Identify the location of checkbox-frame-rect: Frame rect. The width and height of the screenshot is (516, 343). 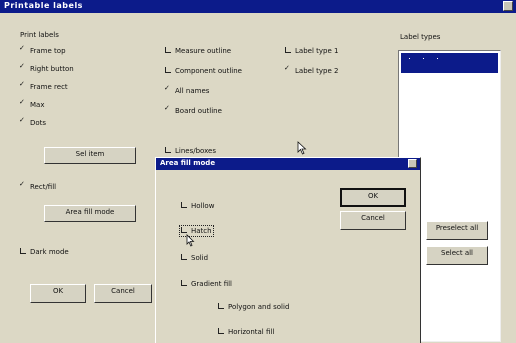
(43, 85).